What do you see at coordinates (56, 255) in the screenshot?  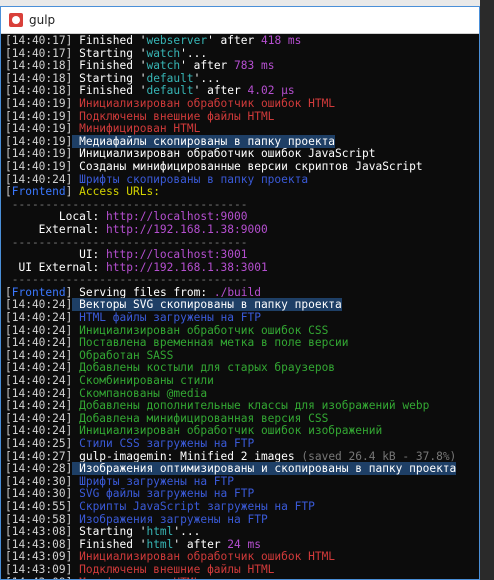 I see `console-text: UI:` at bounding box center [56, 255].